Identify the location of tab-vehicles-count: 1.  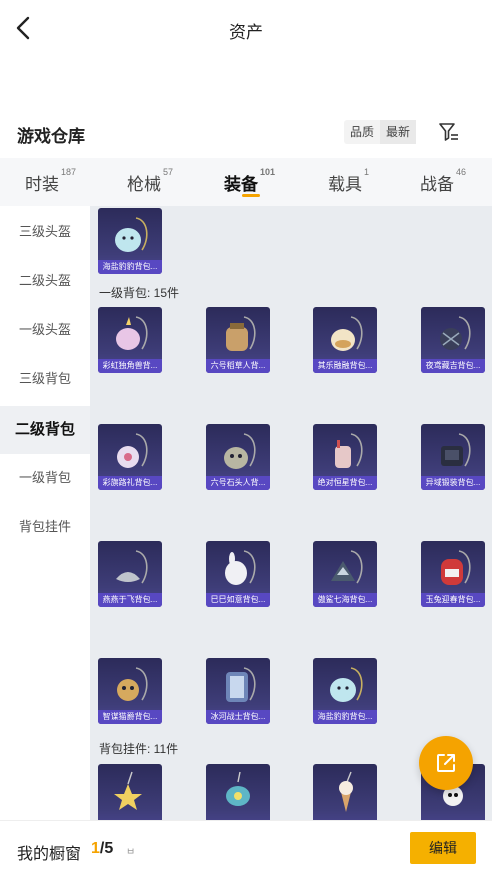
(367, 172).